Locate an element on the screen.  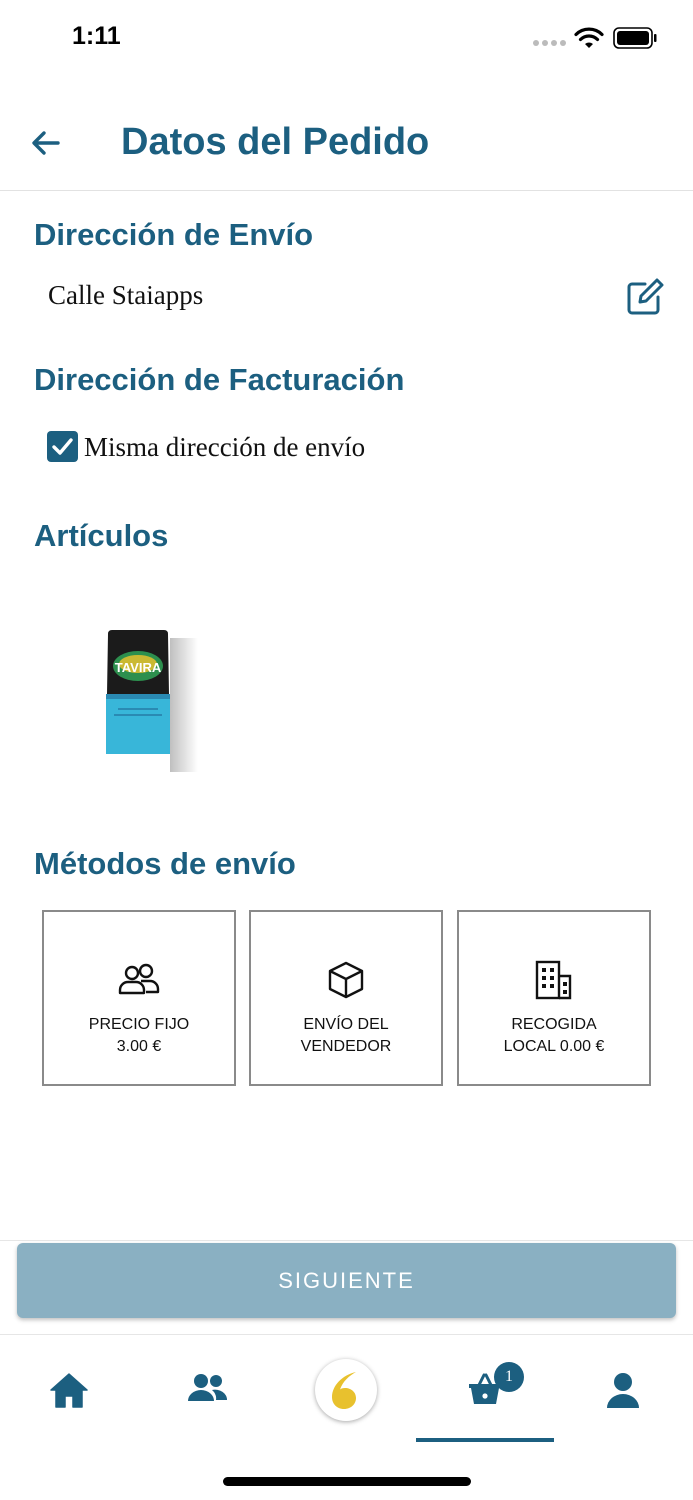
wifi-icon is located at coordinates (589, 37).